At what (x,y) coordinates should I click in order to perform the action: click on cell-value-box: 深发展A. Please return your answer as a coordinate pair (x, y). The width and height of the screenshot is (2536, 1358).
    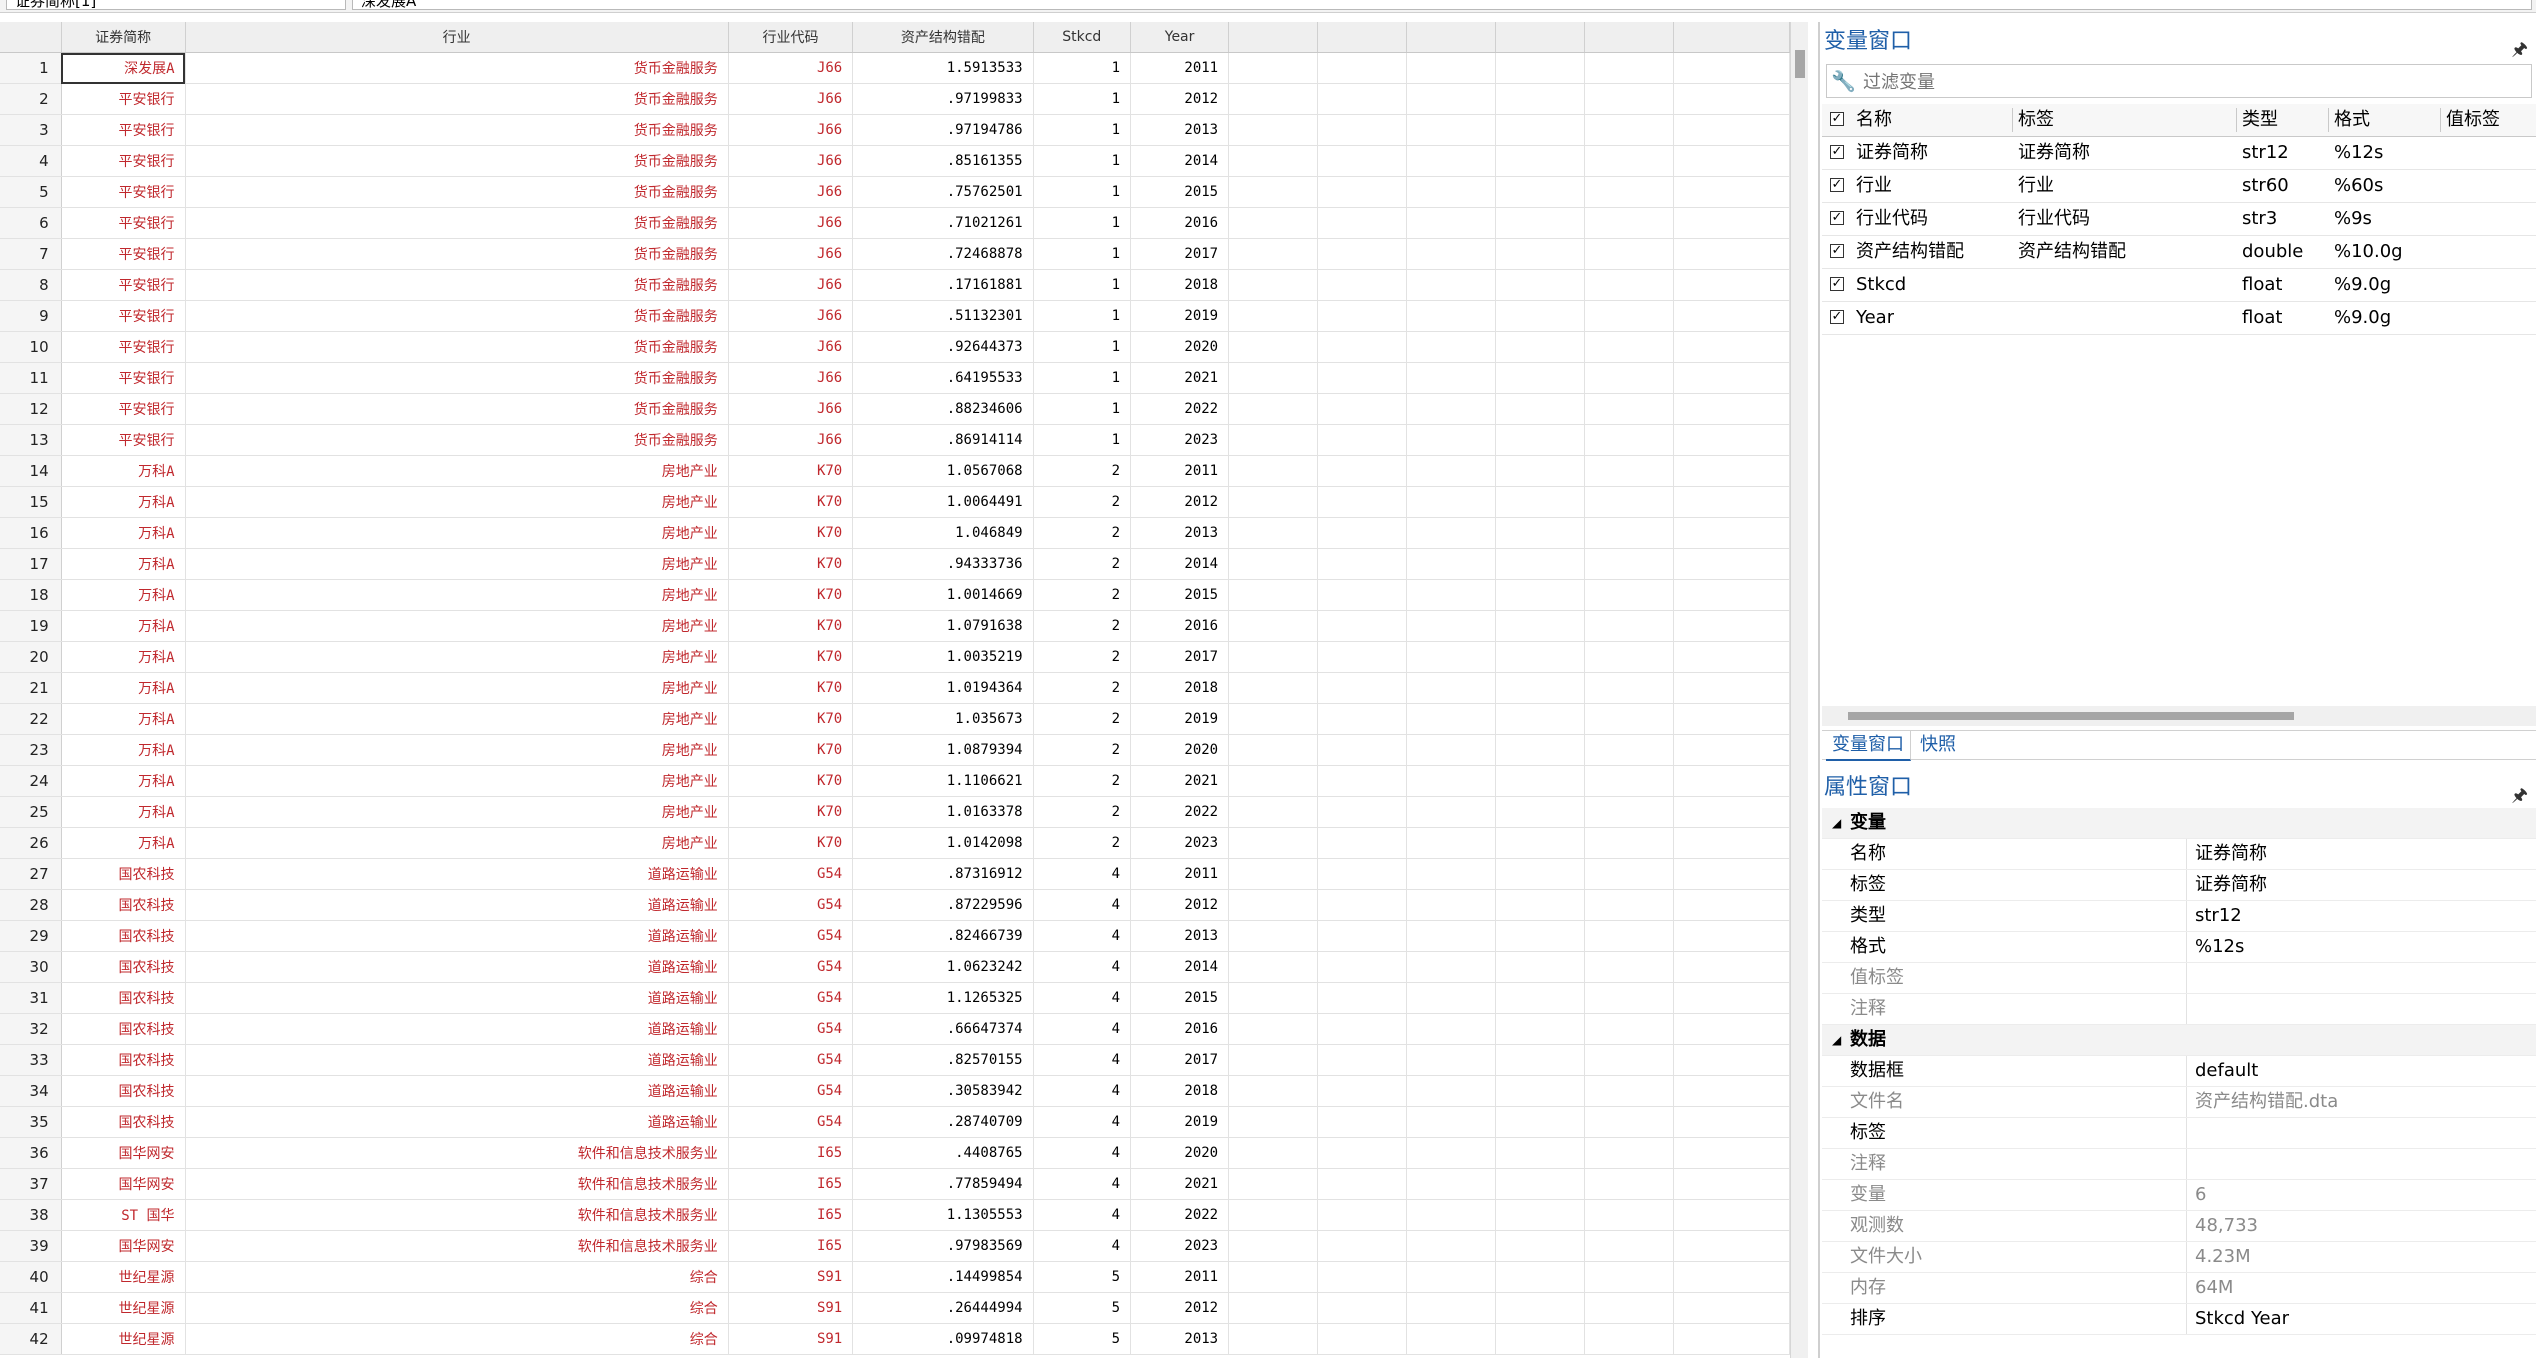
    Looking at the image, I should click on (1442, 5).